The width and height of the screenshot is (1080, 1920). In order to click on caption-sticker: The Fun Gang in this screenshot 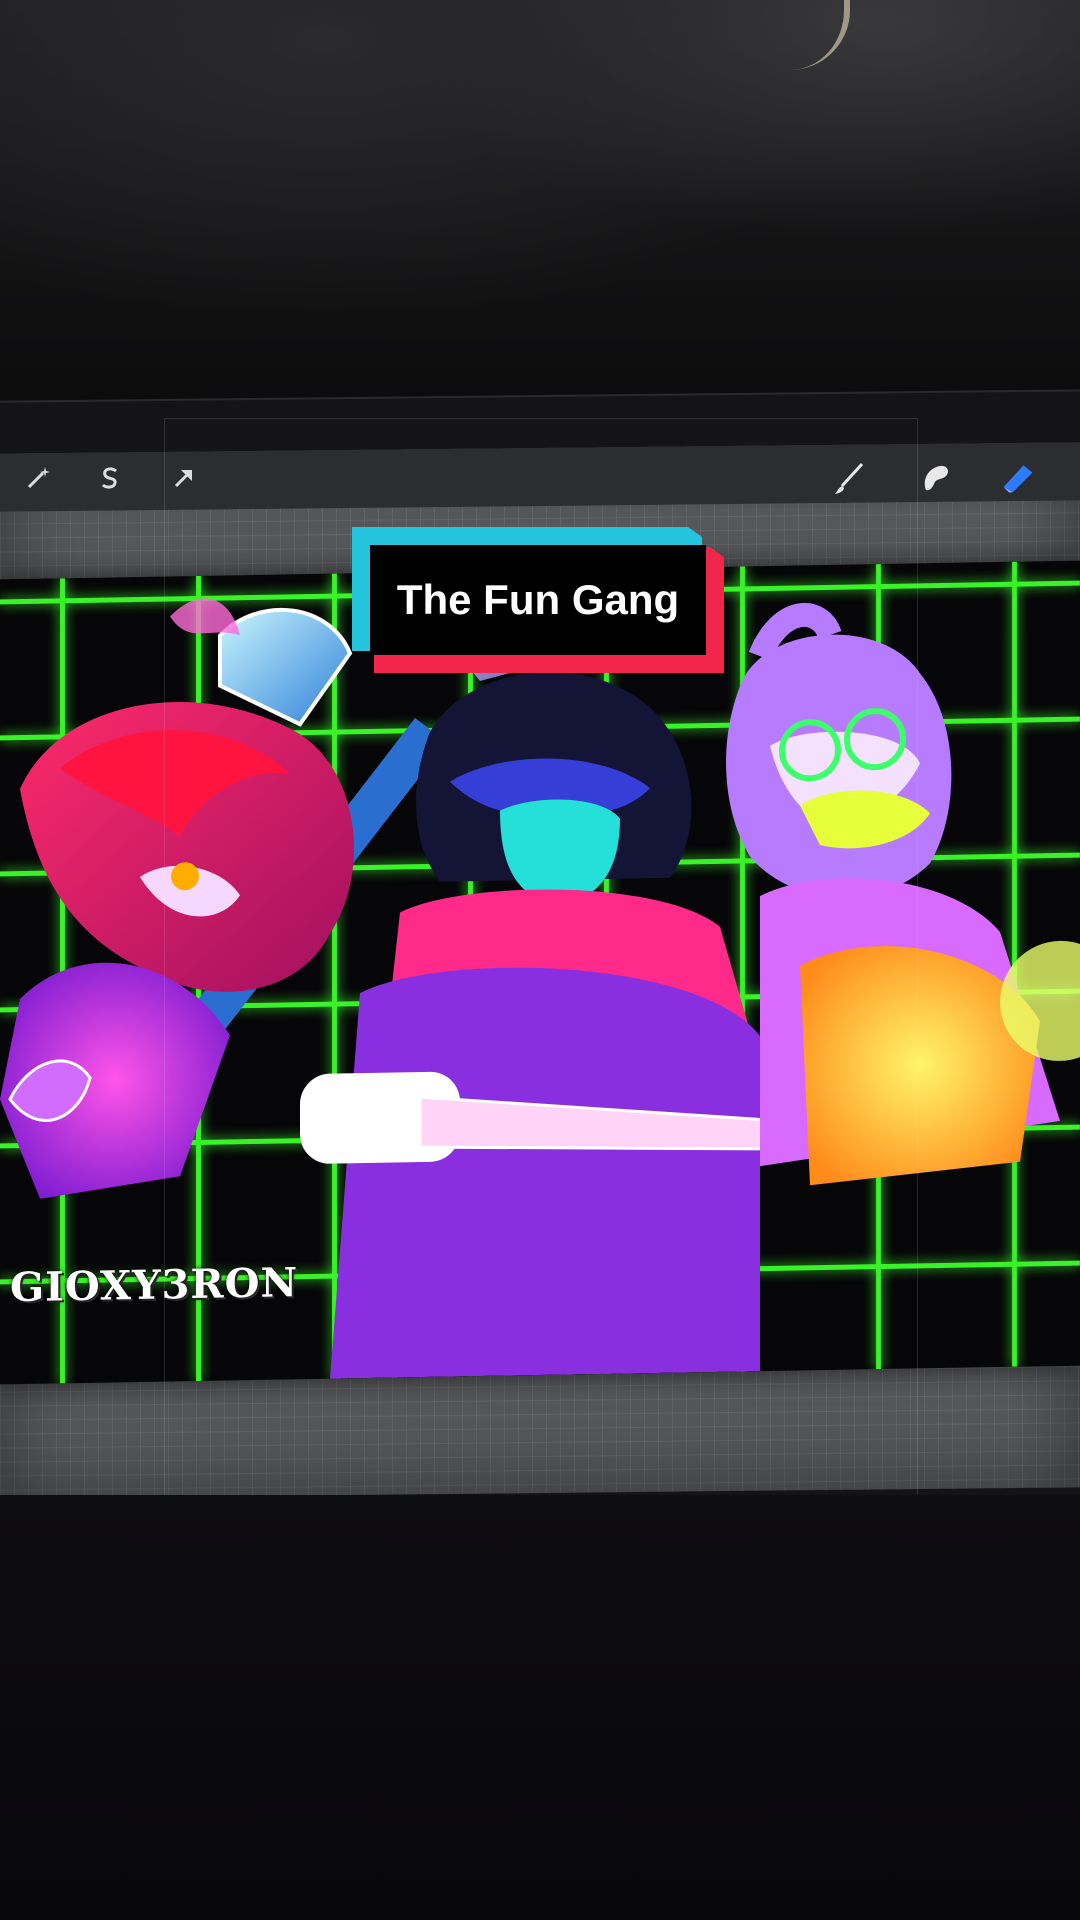, I will do `click(538, 600)`.